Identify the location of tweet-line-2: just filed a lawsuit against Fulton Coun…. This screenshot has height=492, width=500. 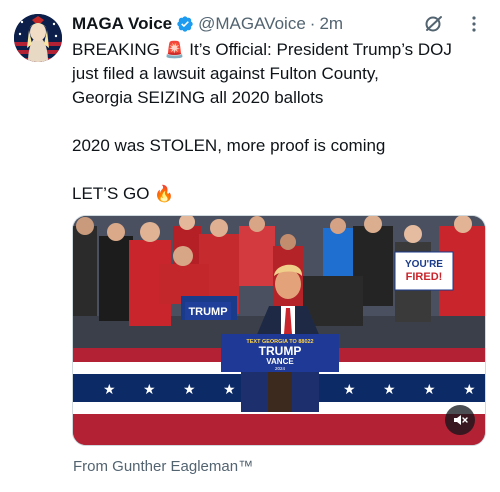
(225, 73).